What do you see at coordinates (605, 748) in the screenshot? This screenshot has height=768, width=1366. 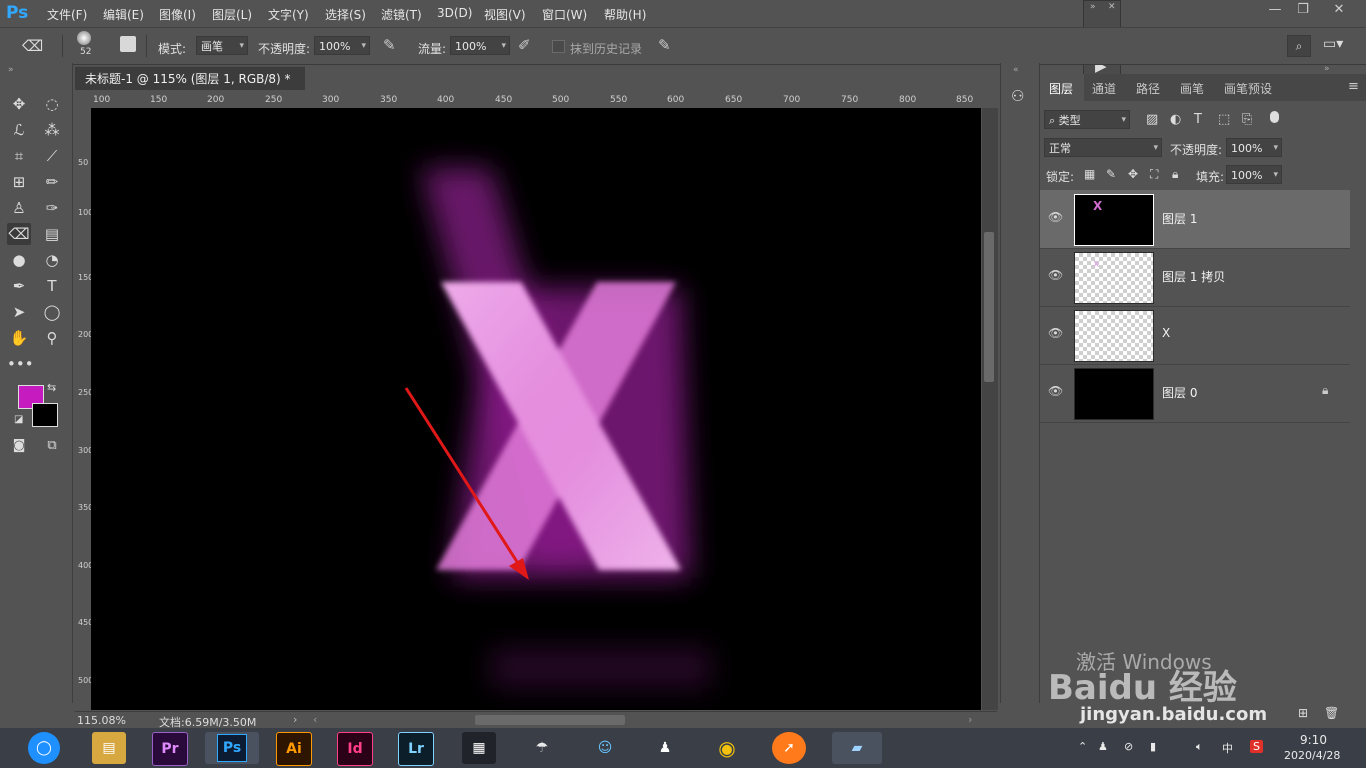 I see `mascot-app-icon: ☺` at bounding box center [605, 748].